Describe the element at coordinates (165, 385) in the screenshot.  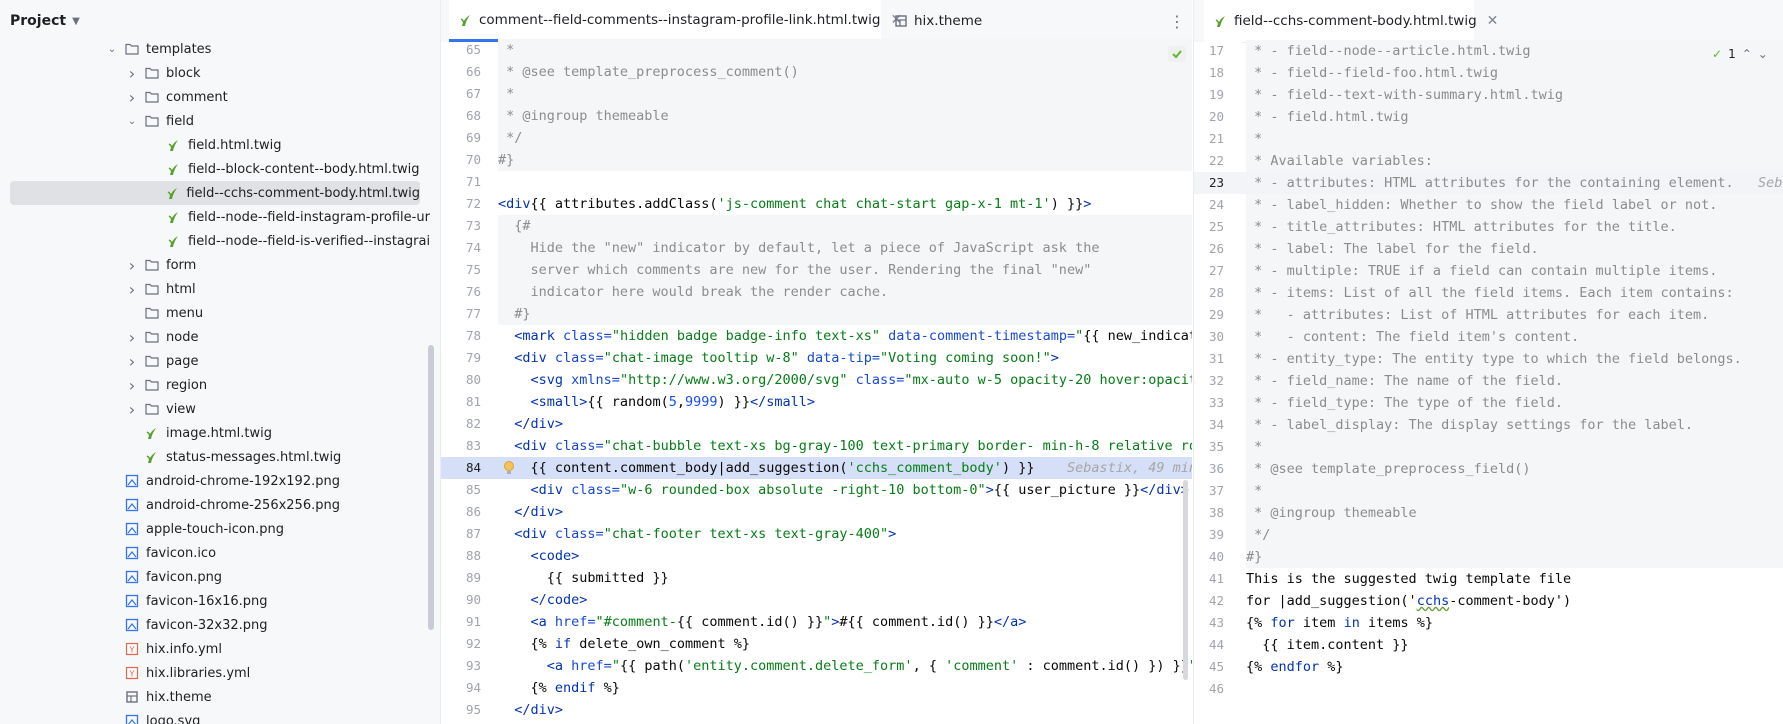
I see `tree-folder: › region` at that location.